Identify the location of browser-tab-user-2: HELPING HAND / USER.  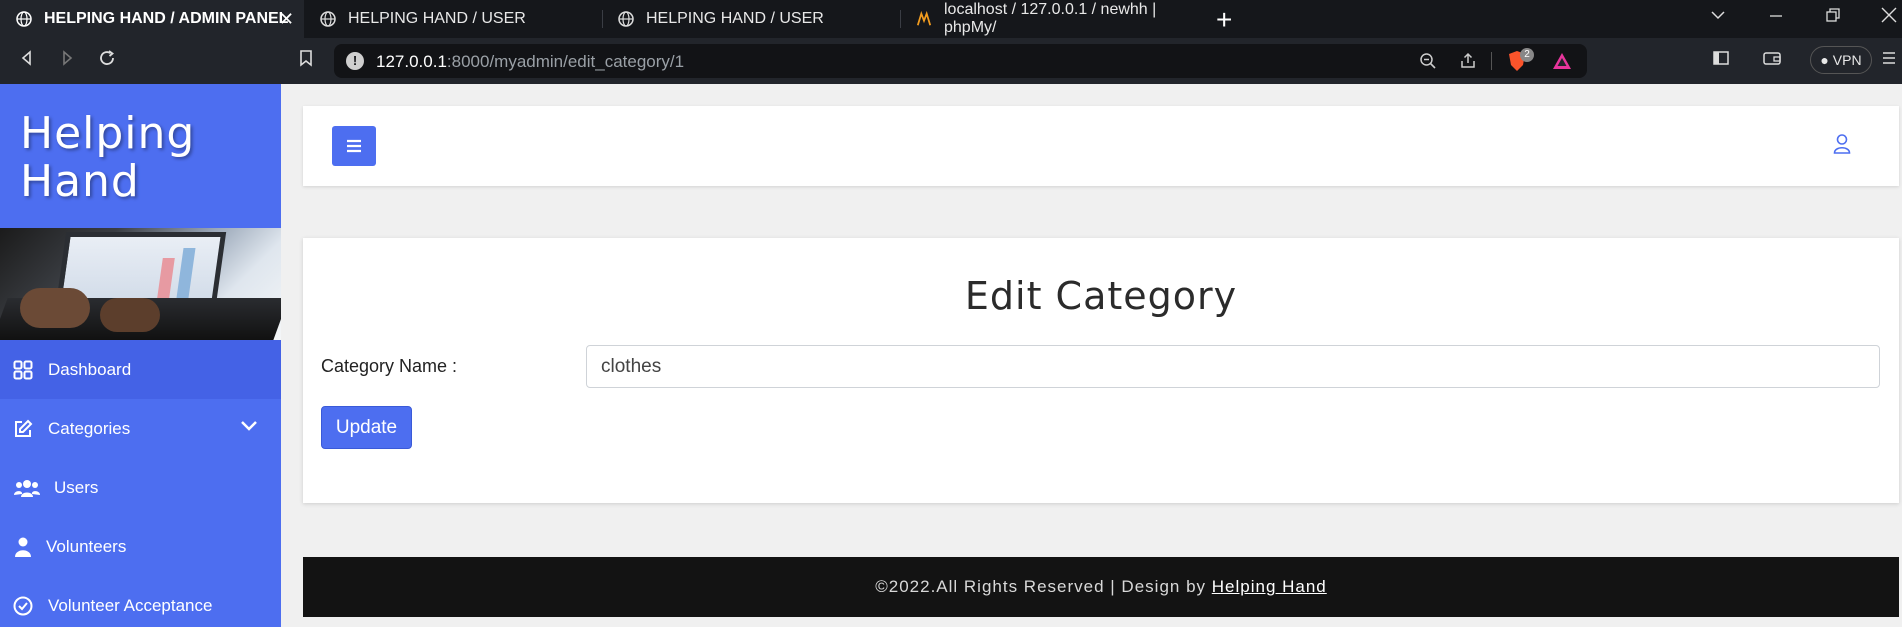
(751, 19).